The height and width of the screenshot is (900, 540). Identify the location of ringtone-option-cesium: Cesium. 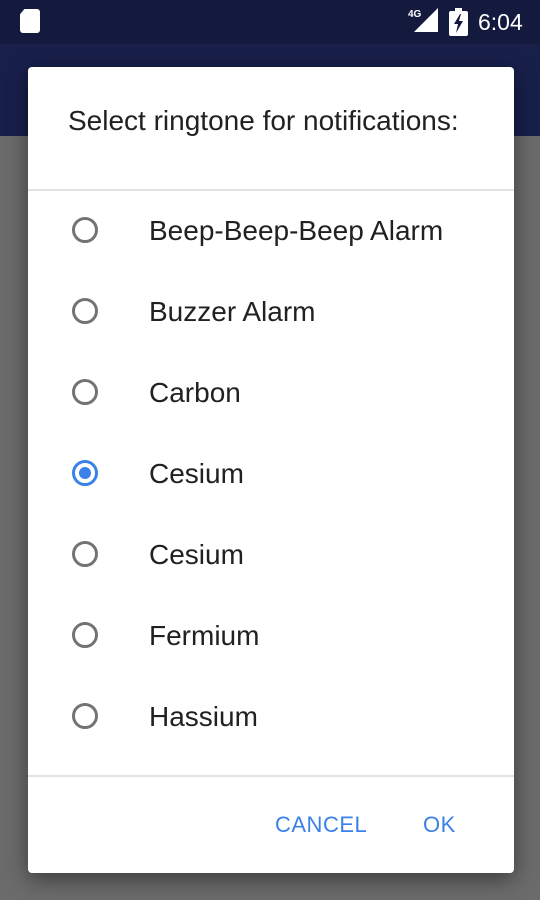
(271, 557).